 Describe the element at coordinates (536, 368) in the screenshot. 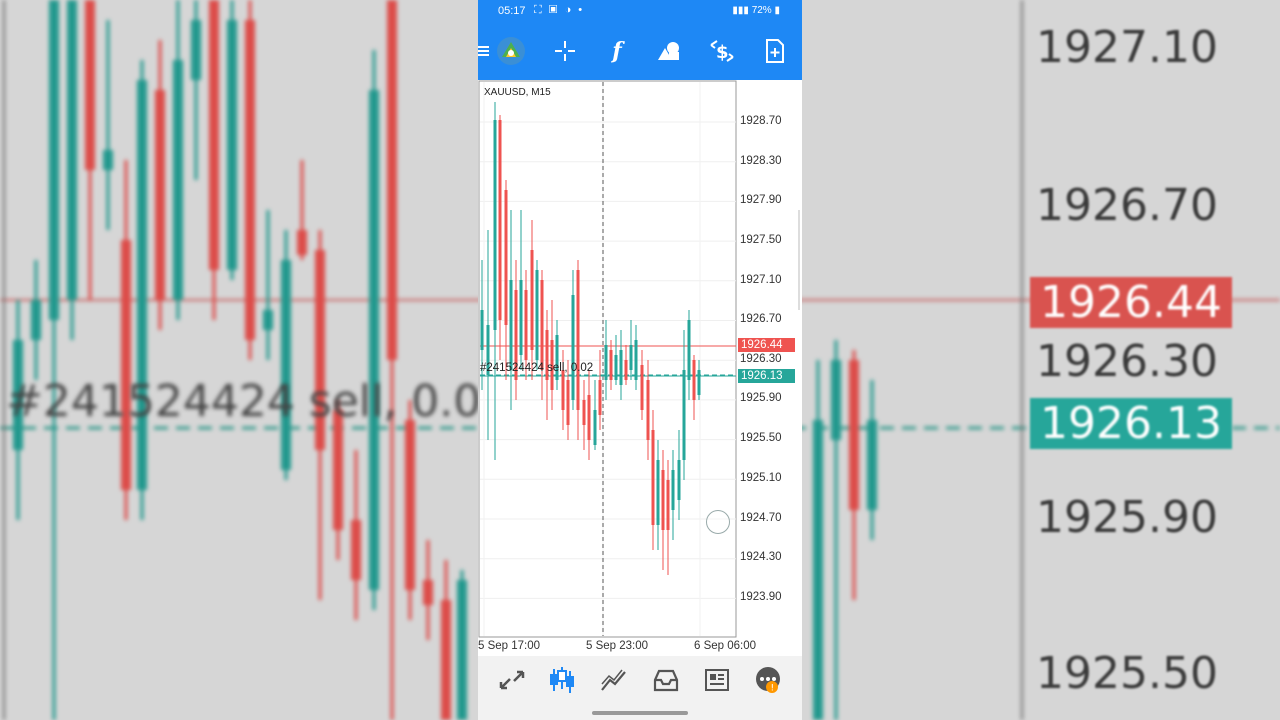

I see `open-trade-label: #241524424 sell, 0.02` at that location.